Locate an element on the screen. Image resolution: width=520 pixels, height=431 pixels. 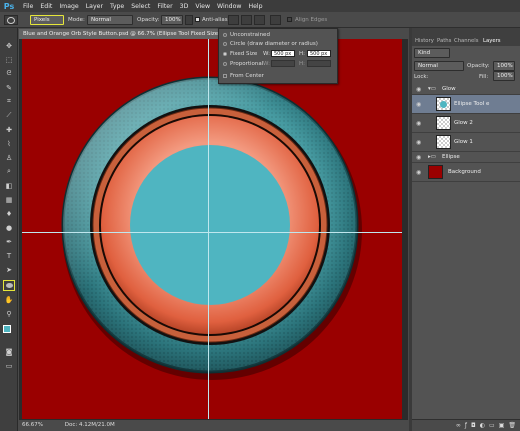
path-operations-button is located at coordinates (233, 20).